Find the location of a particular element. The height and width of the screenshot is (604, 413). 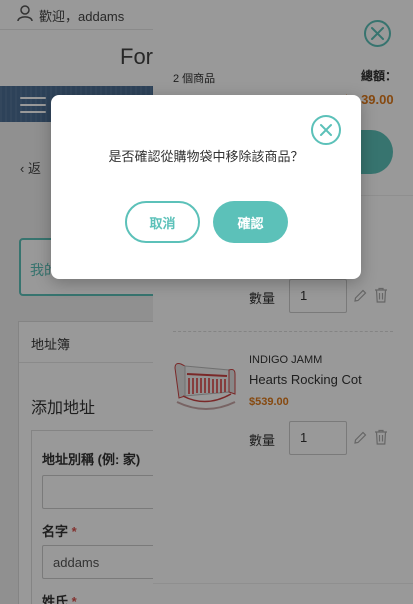

dialog-message: 是否確認從購物袋中移除該商品？ is located at coordinates (206, 156).